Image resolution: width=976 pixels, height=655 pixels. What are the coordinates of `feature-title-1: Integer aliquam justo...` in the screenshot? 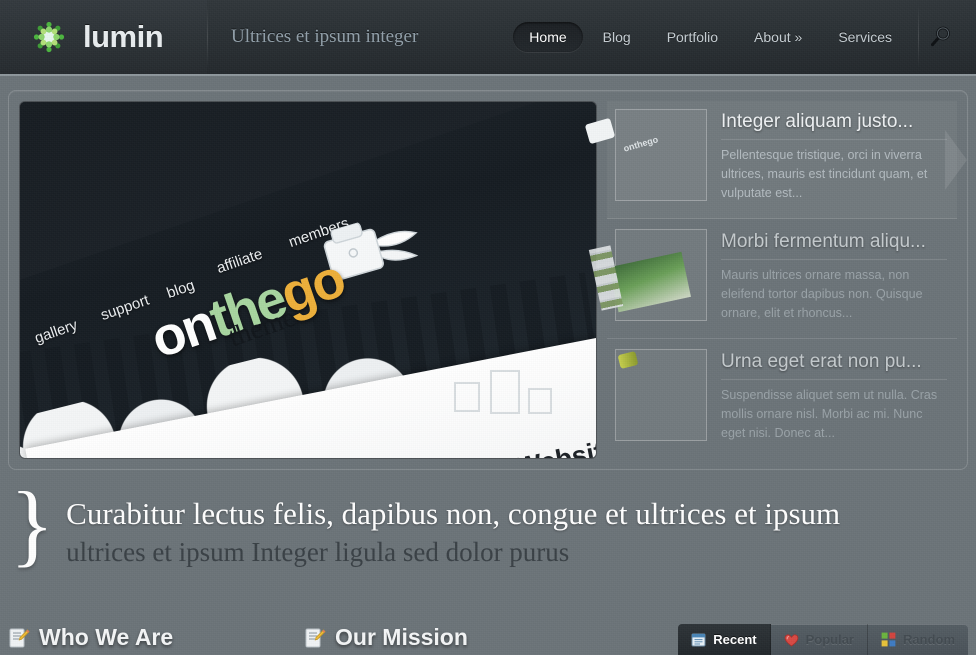 It's located at (834, 125).